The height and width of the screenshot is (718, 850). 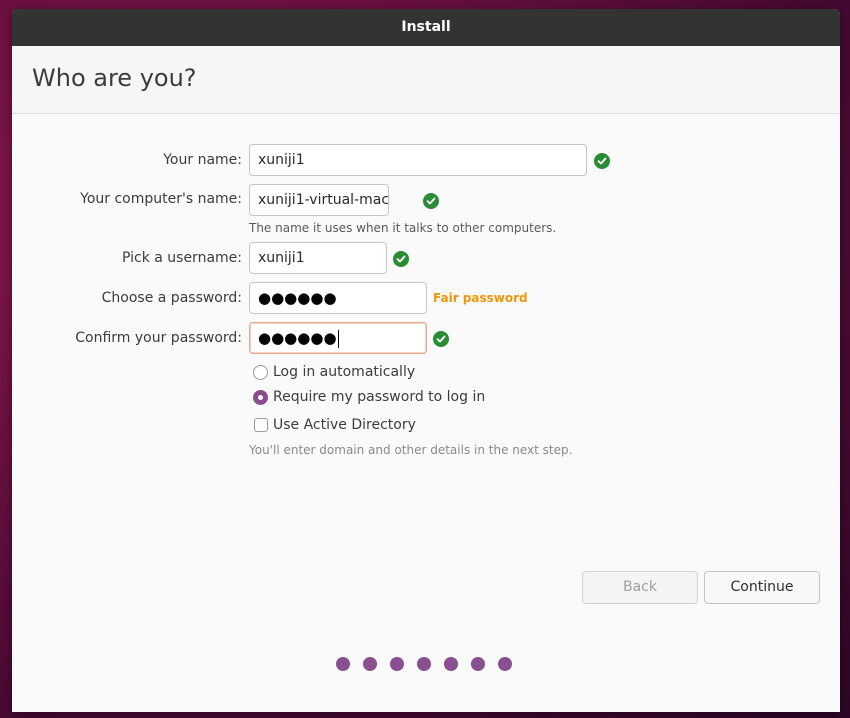 I want to click on username-input: xuniji1, so click(x=318, y=258).